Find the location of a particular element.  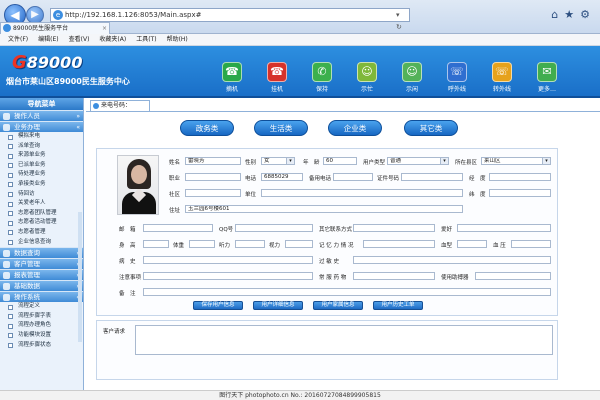

sidebar-item: 功能模块设置 is located at coordinates (41, 336).